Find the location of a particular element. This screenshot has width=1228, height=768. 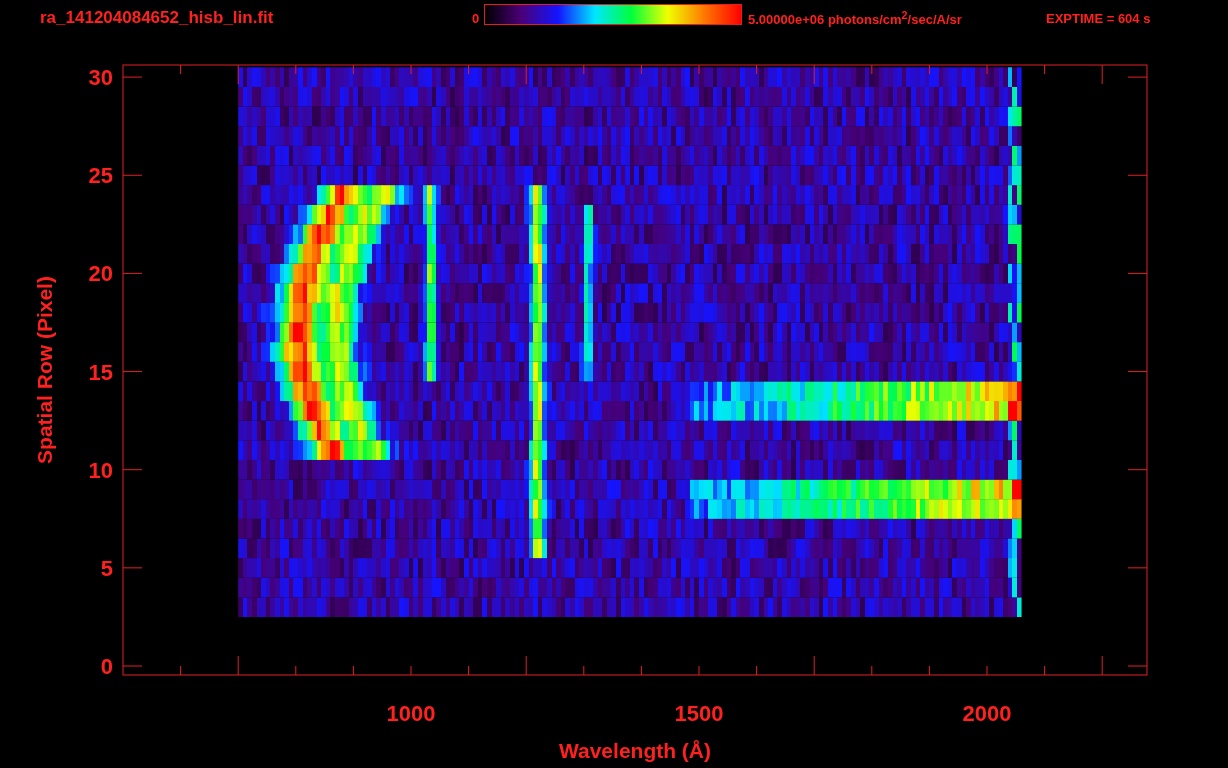

x-axis-label: Wavelength (Å) is located at coordinates (635, 750).